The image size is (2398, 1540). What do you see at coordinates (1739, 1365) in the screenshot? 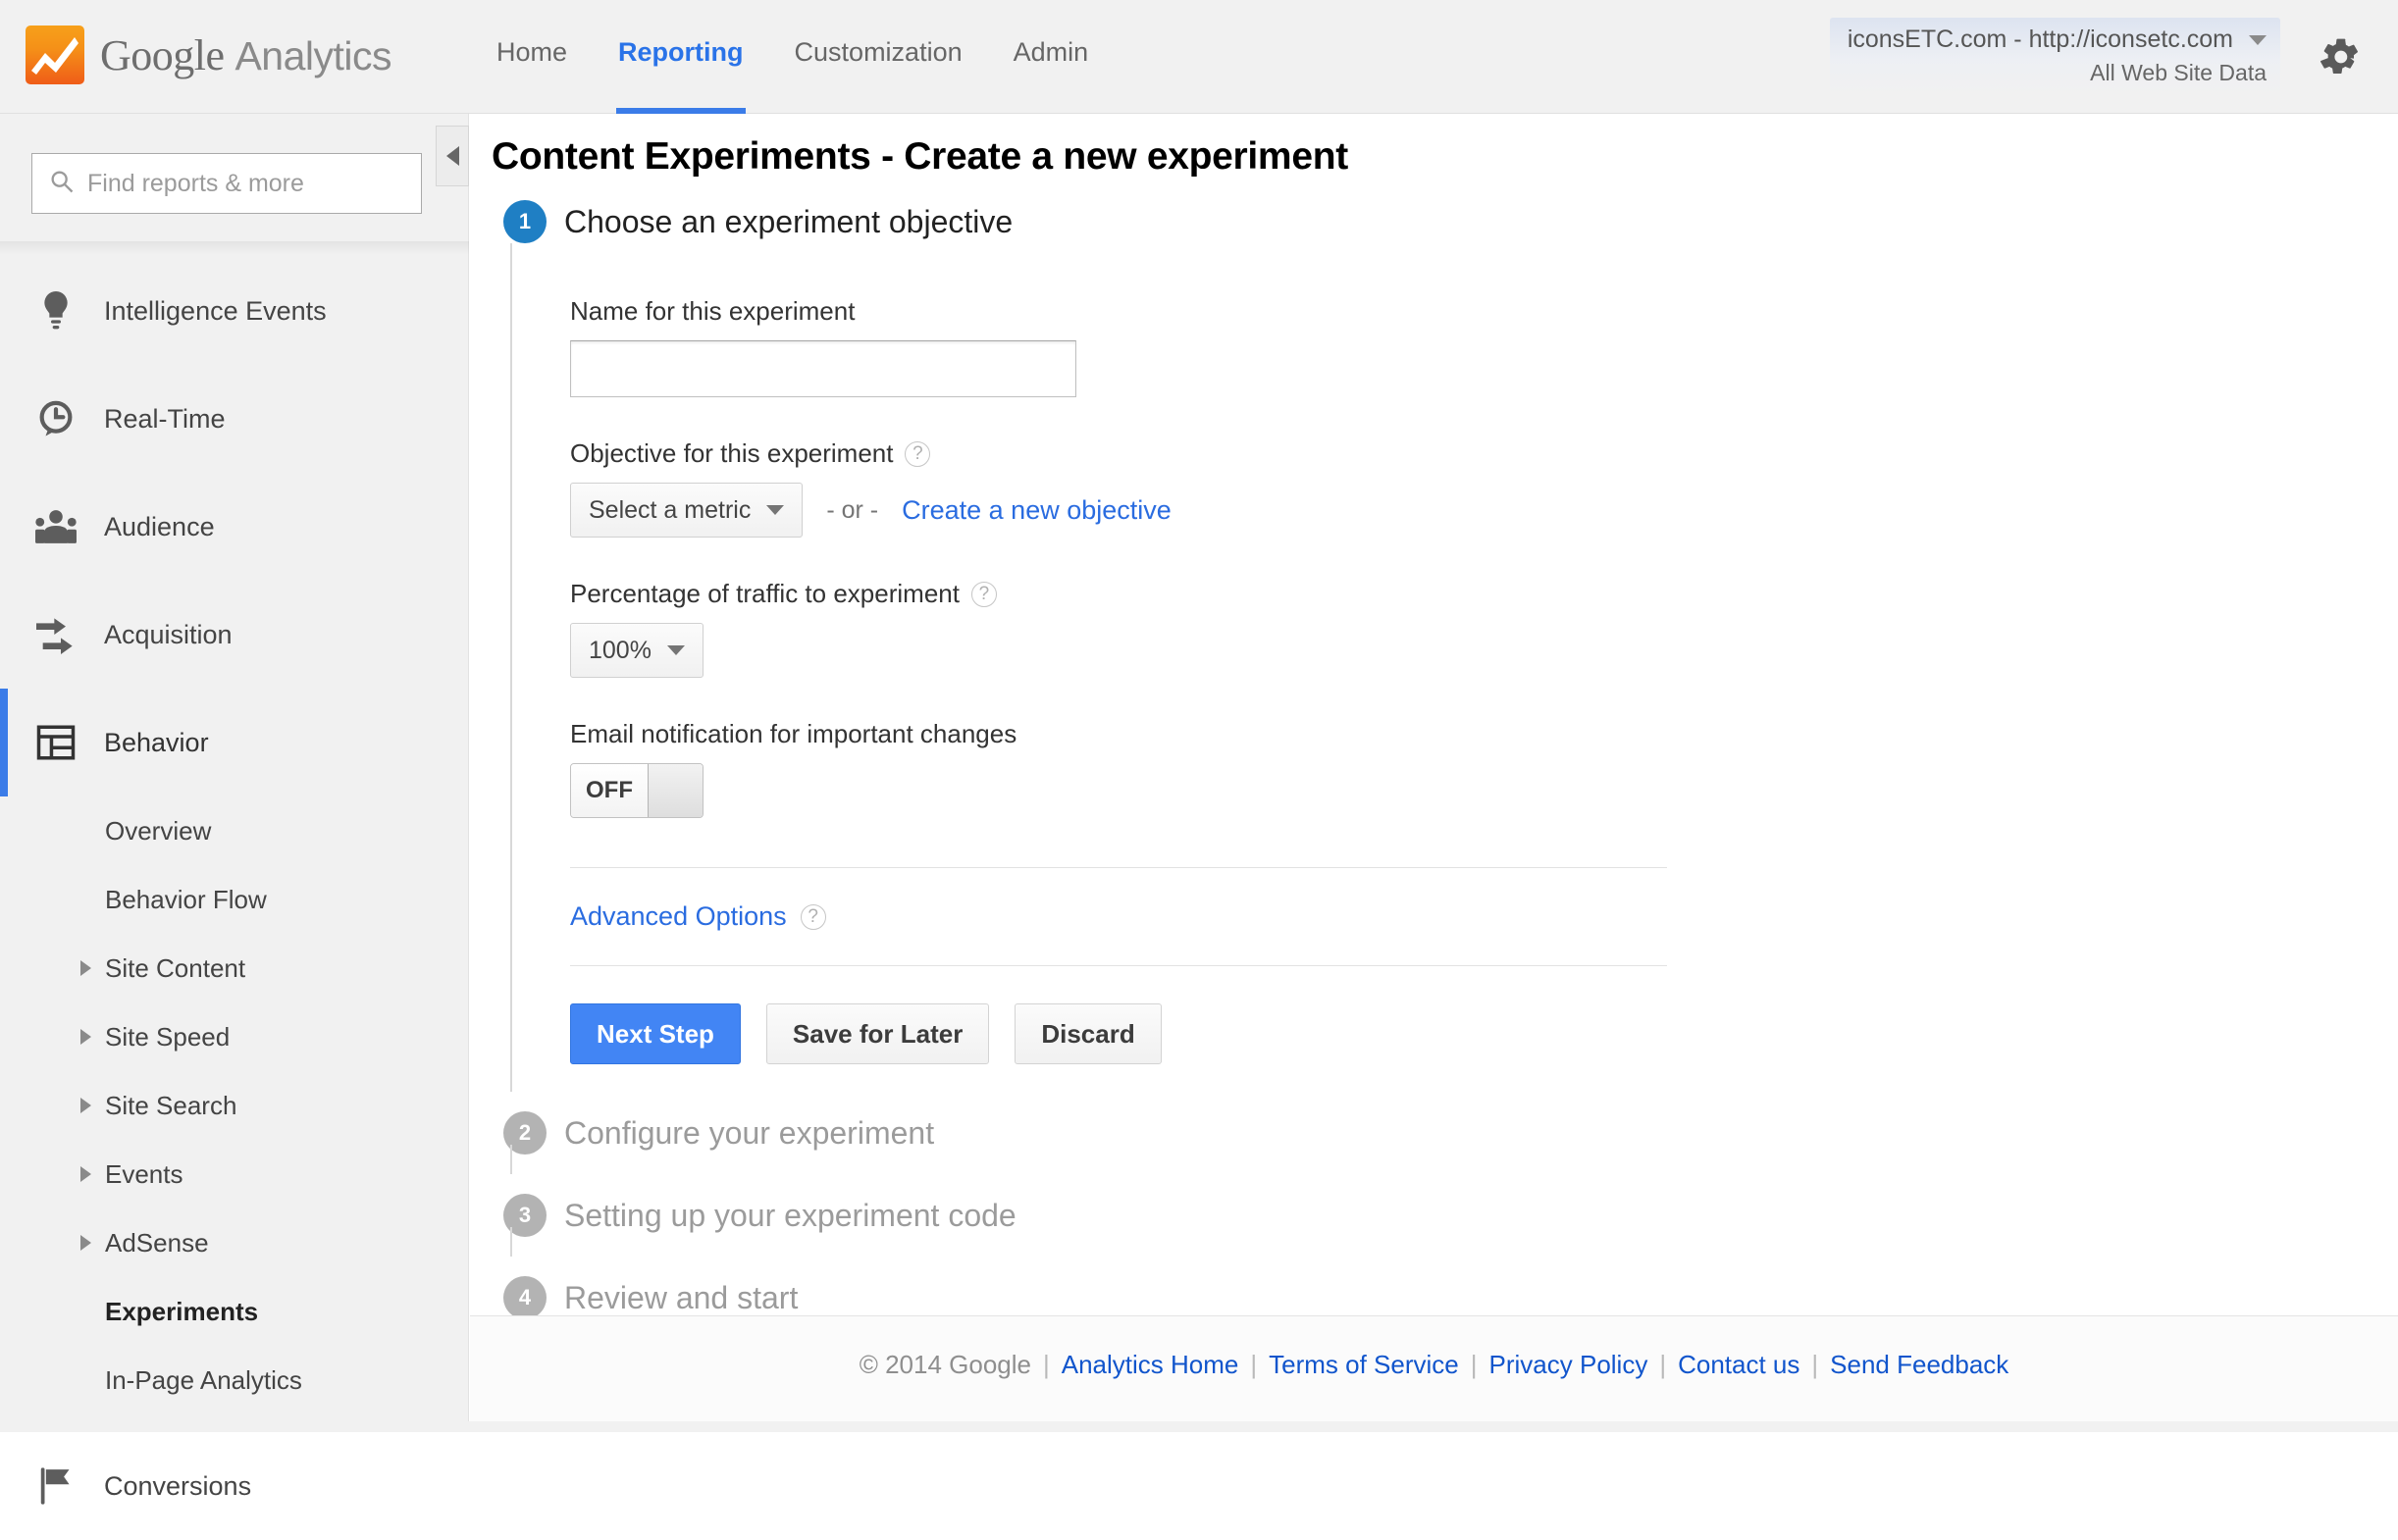
I see `footer-link-contact-us: Contact us` at bounding box center [1739, 1365].